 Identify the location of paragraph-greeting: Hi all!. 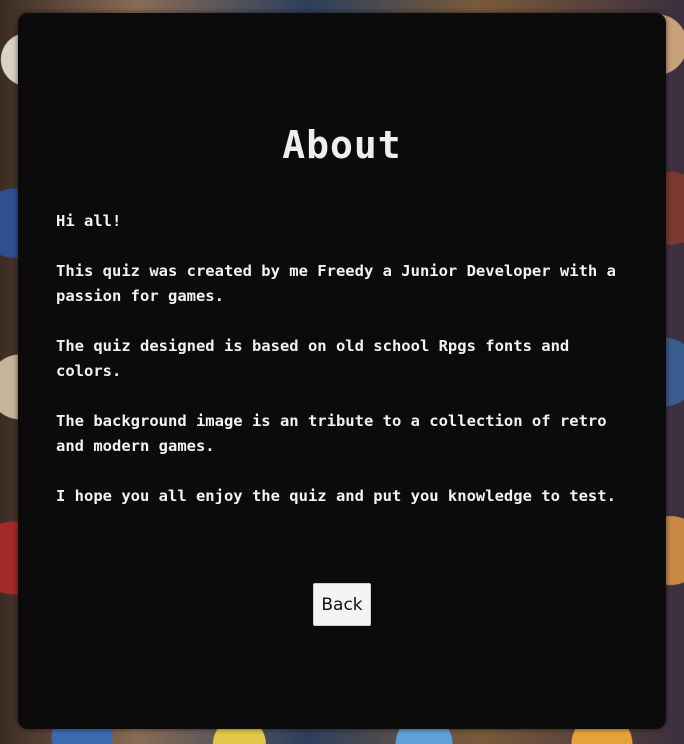
(89, 221).